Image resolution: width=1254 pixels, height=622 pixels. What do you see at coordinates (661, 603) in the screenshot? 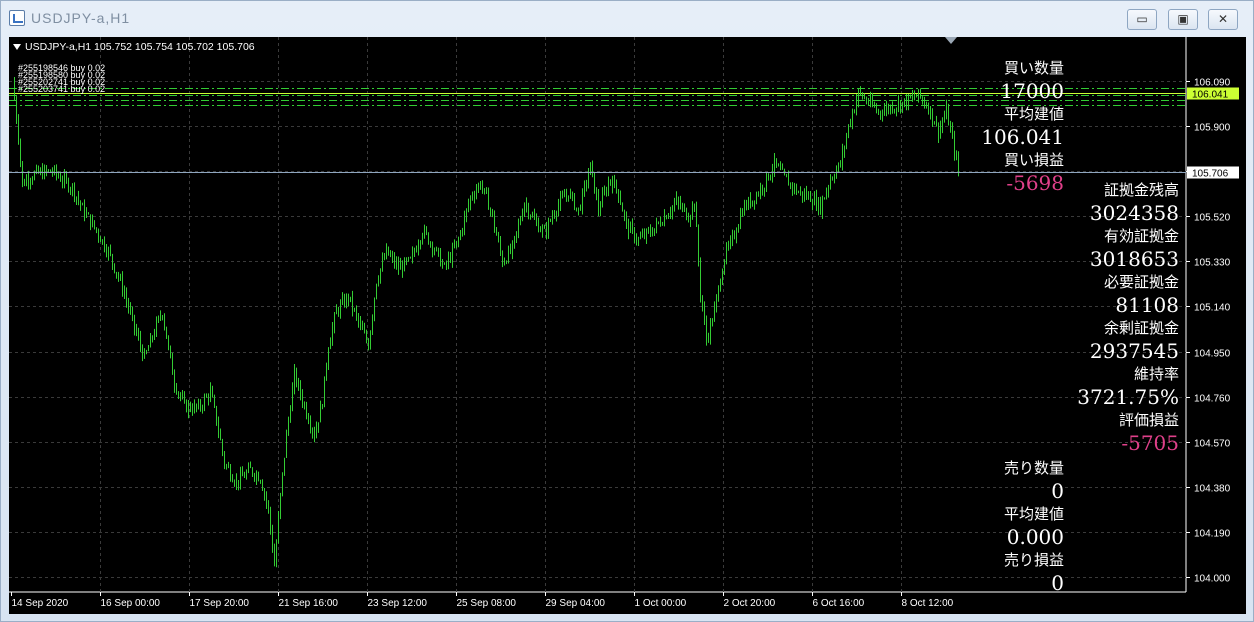
I see `x-tick-label: 1 Oct 00:00` at bounding box center [661, 603].